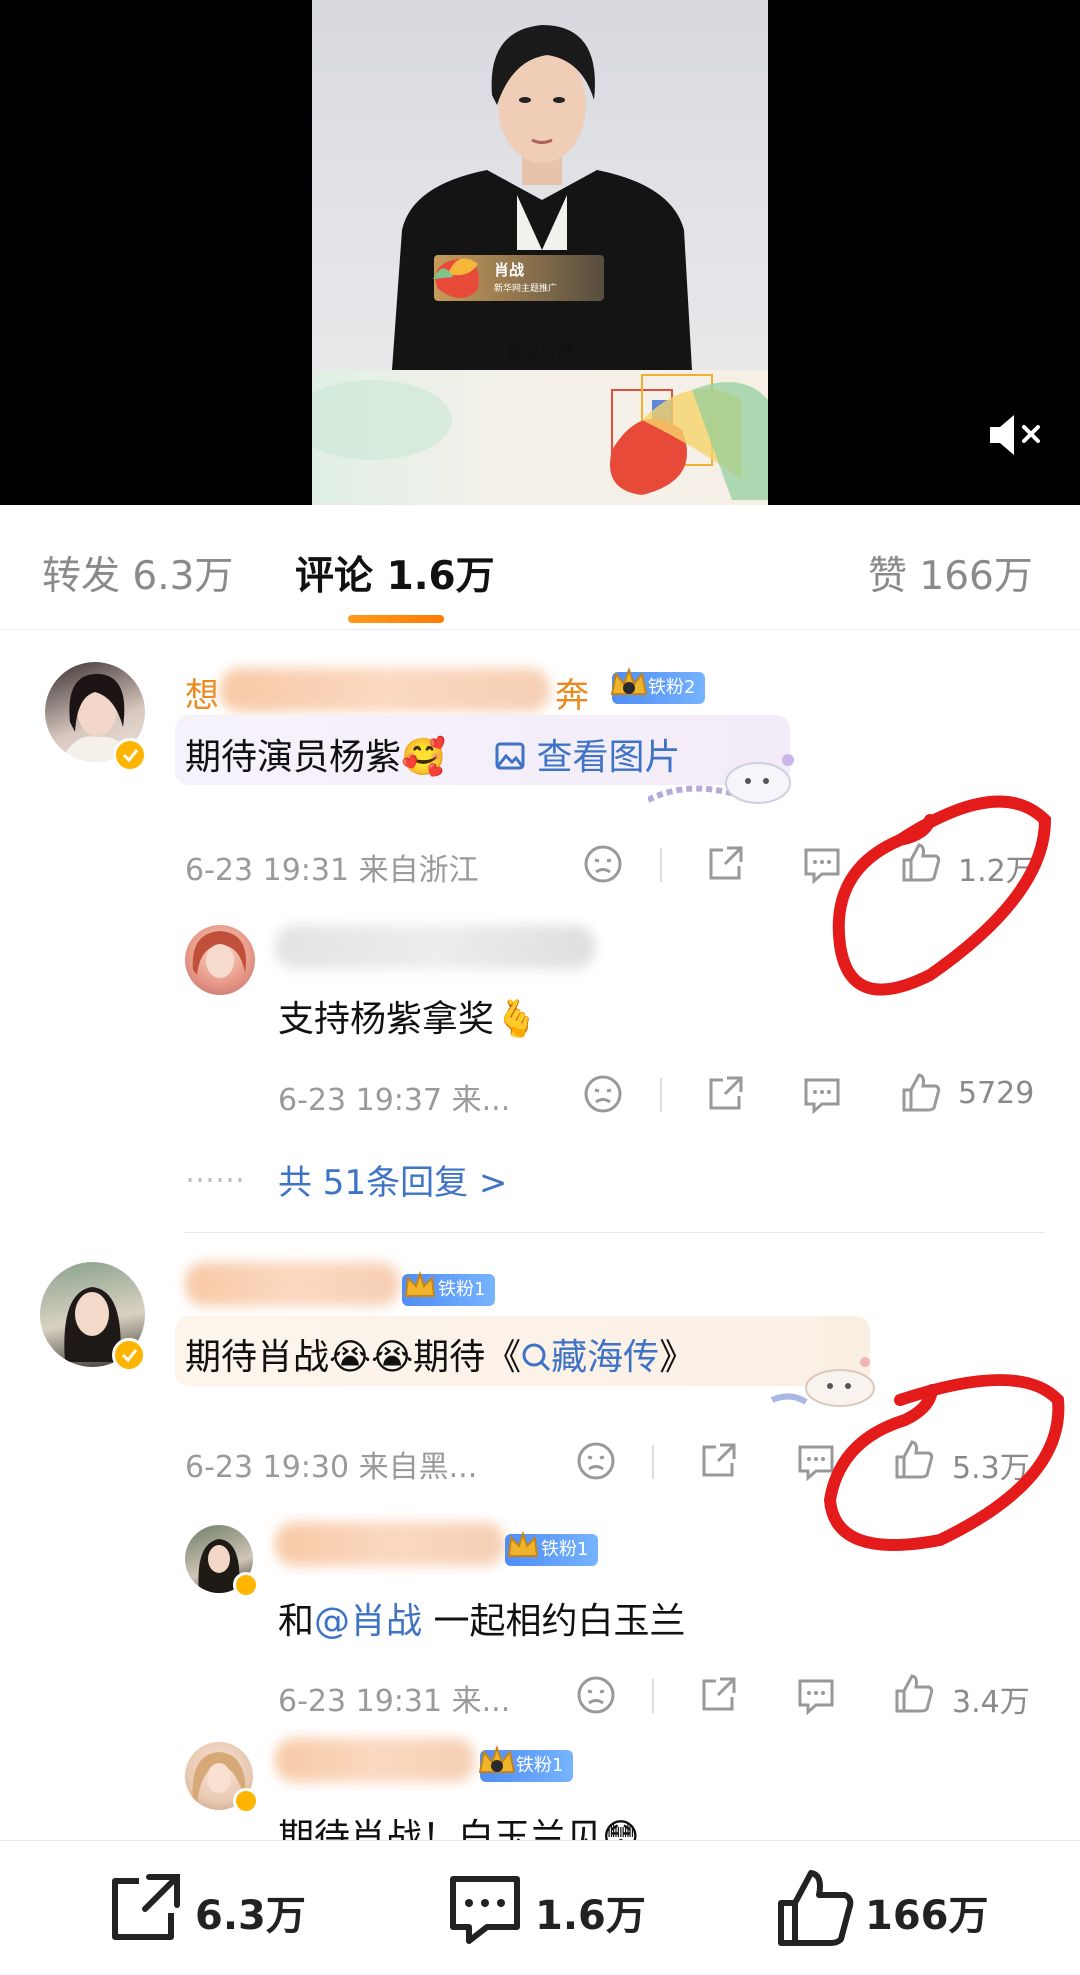  What do you see at coordinates (554, 1621) in the screenshot?
I see `reply-body-b: 一起相约白玉兰` at bounding box center [554, 1621].